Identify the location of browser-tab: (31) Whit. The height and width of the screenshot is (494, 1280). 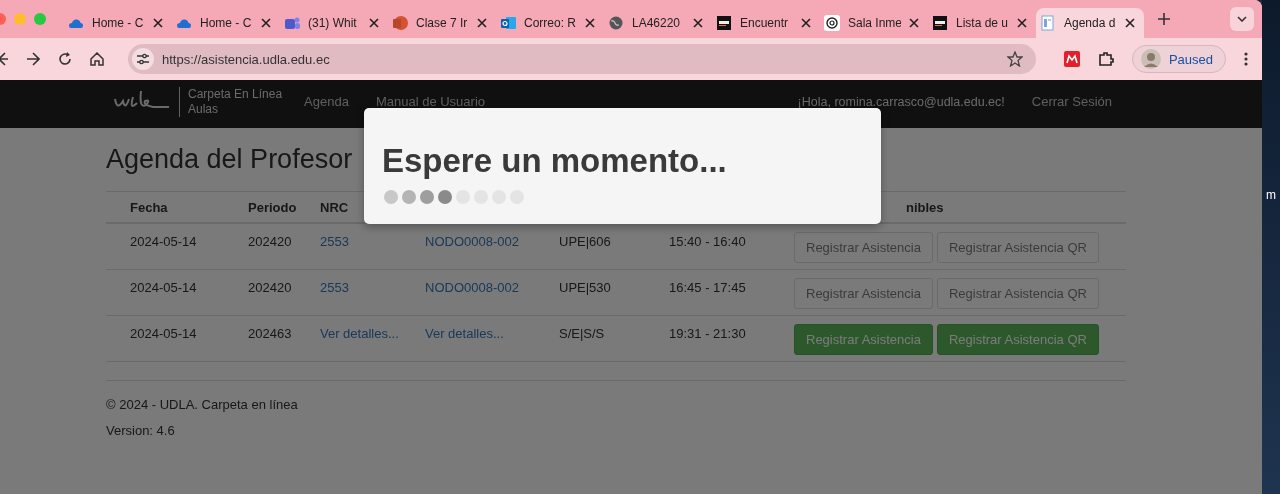
(334, 23).